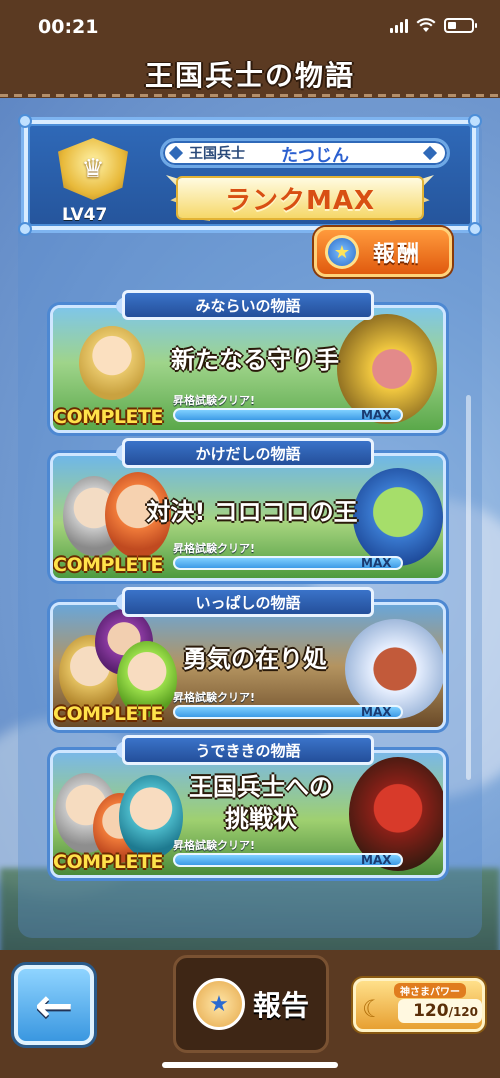 The height and width of the screenshot is (1078, 500). I want to click on reward-button: ★ 報酬, so click(383, 252).